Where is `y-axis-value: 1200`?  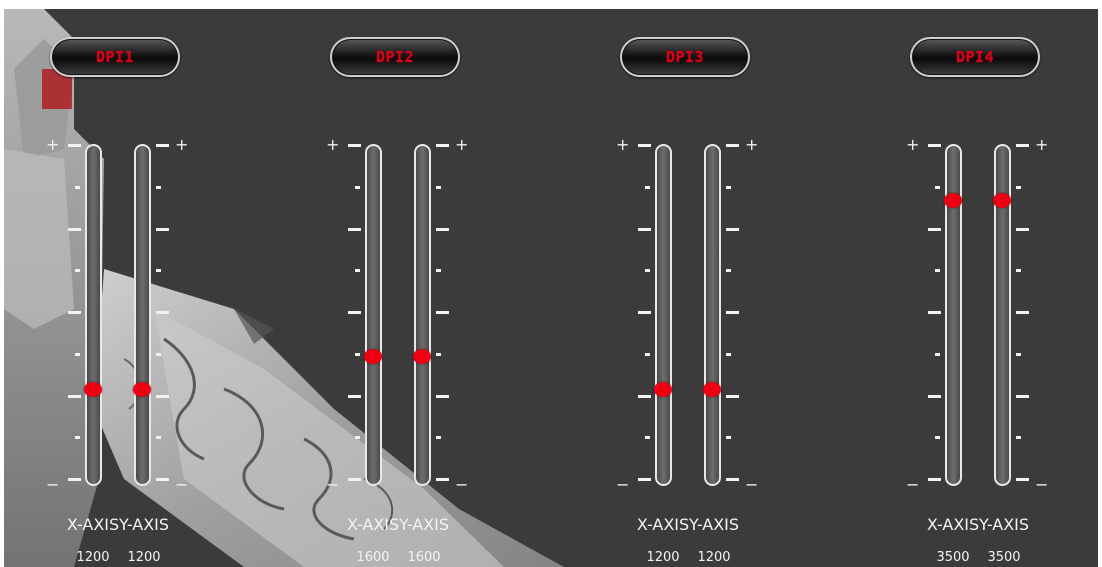
y-axis-value: 1200 is located at coordinates (714, 557).